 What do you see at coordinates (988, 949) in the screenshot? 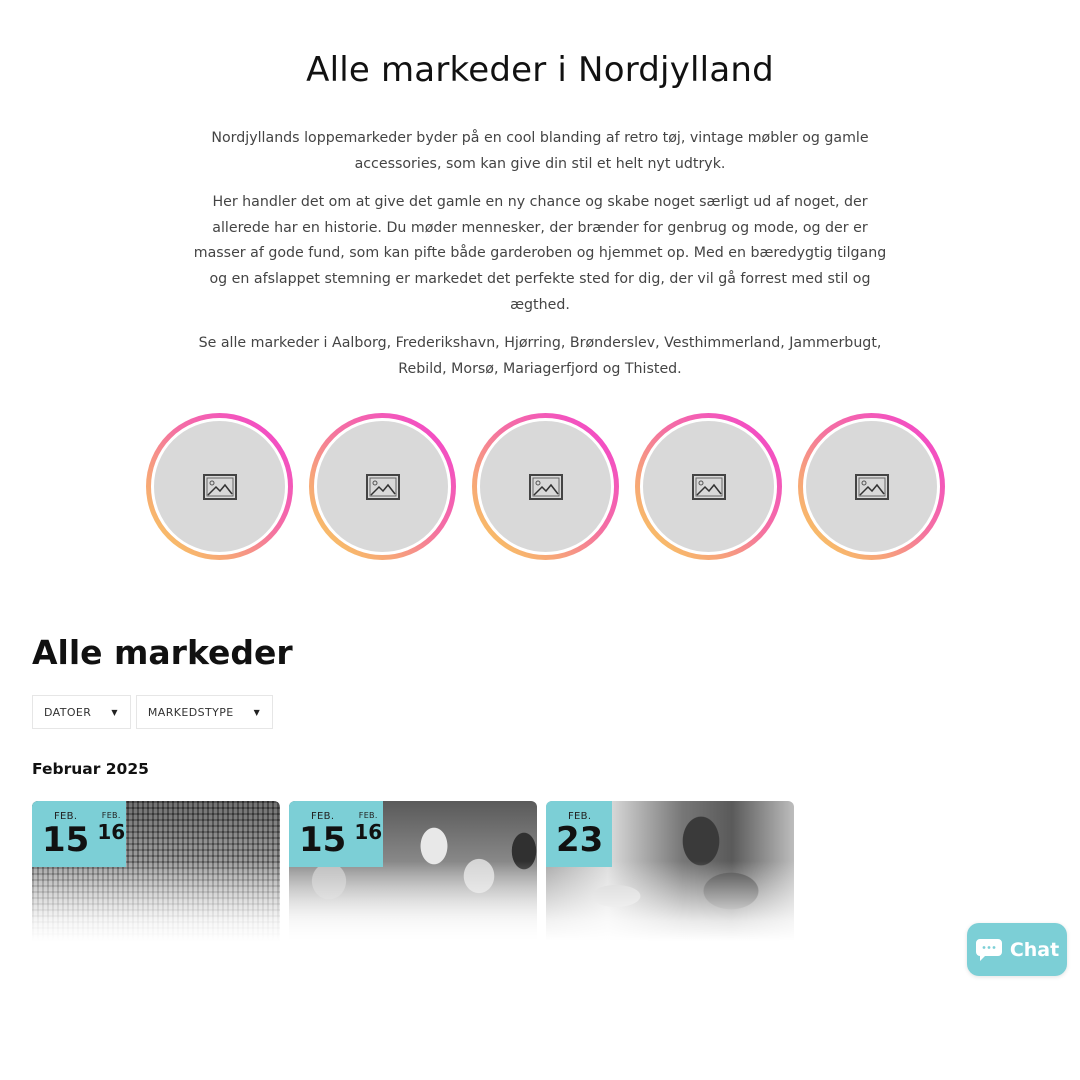
I see `chat-bubble-icon` at bounding box center [988, 949].